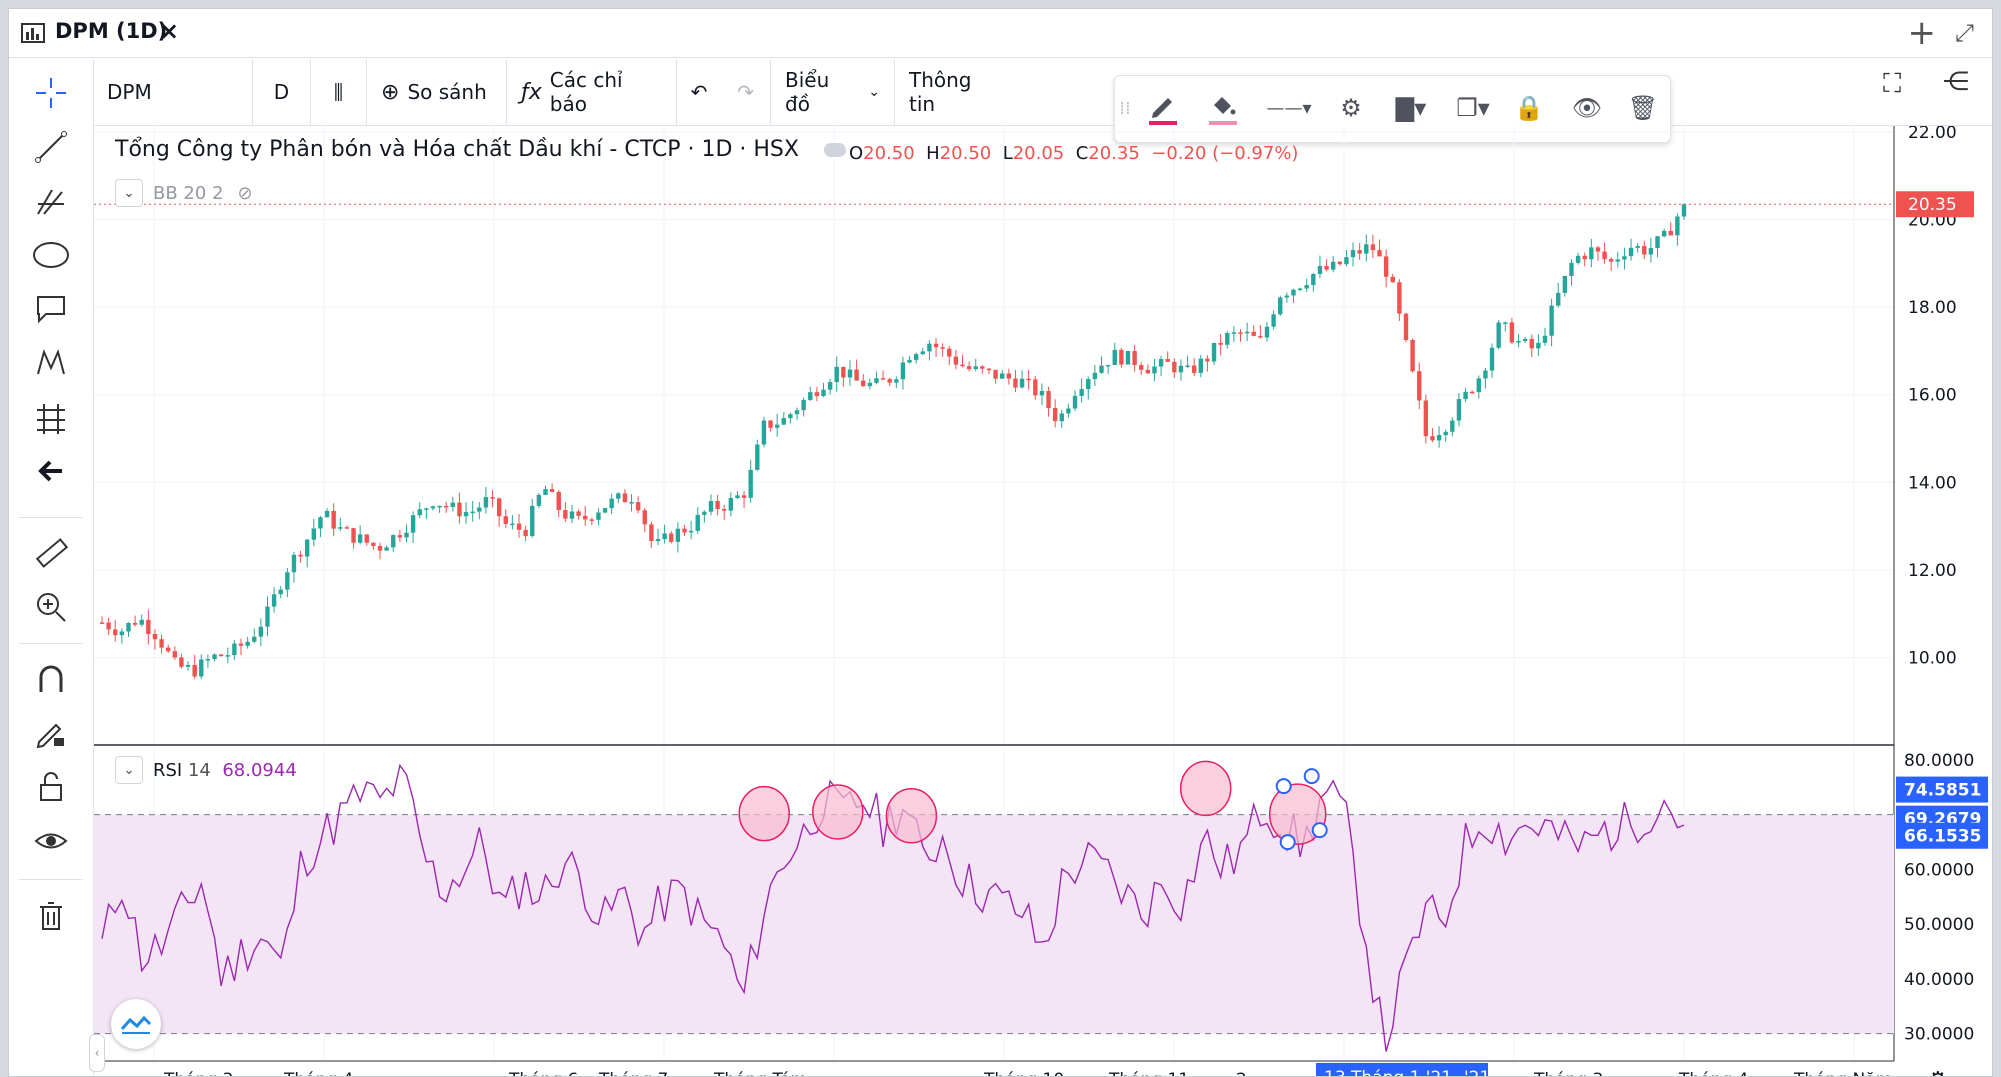 This screenshot has height=1077, width=2001. I want to click on crosshair-tool, so click(51, 93).